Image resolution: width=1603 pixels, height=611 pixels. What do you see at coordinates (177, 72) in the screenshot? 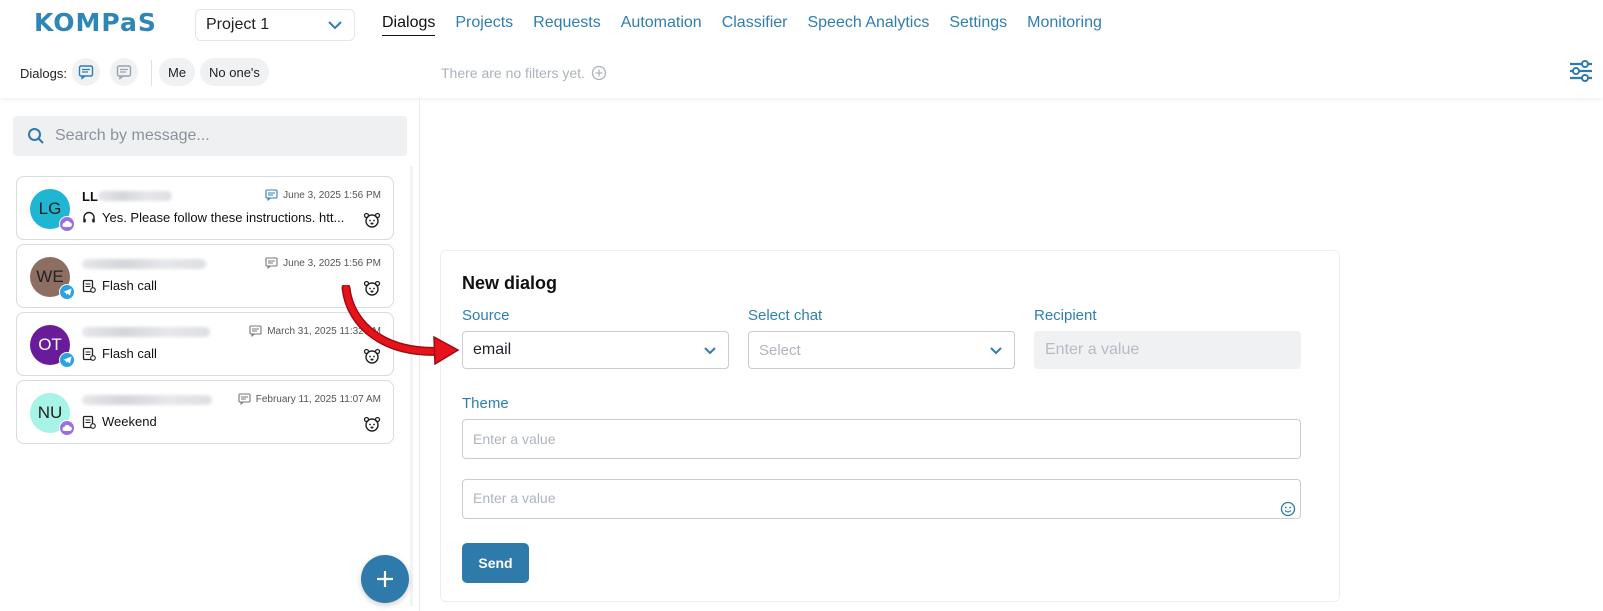
I see `filter-me-chip: Me` at bounding box center [177, 72].